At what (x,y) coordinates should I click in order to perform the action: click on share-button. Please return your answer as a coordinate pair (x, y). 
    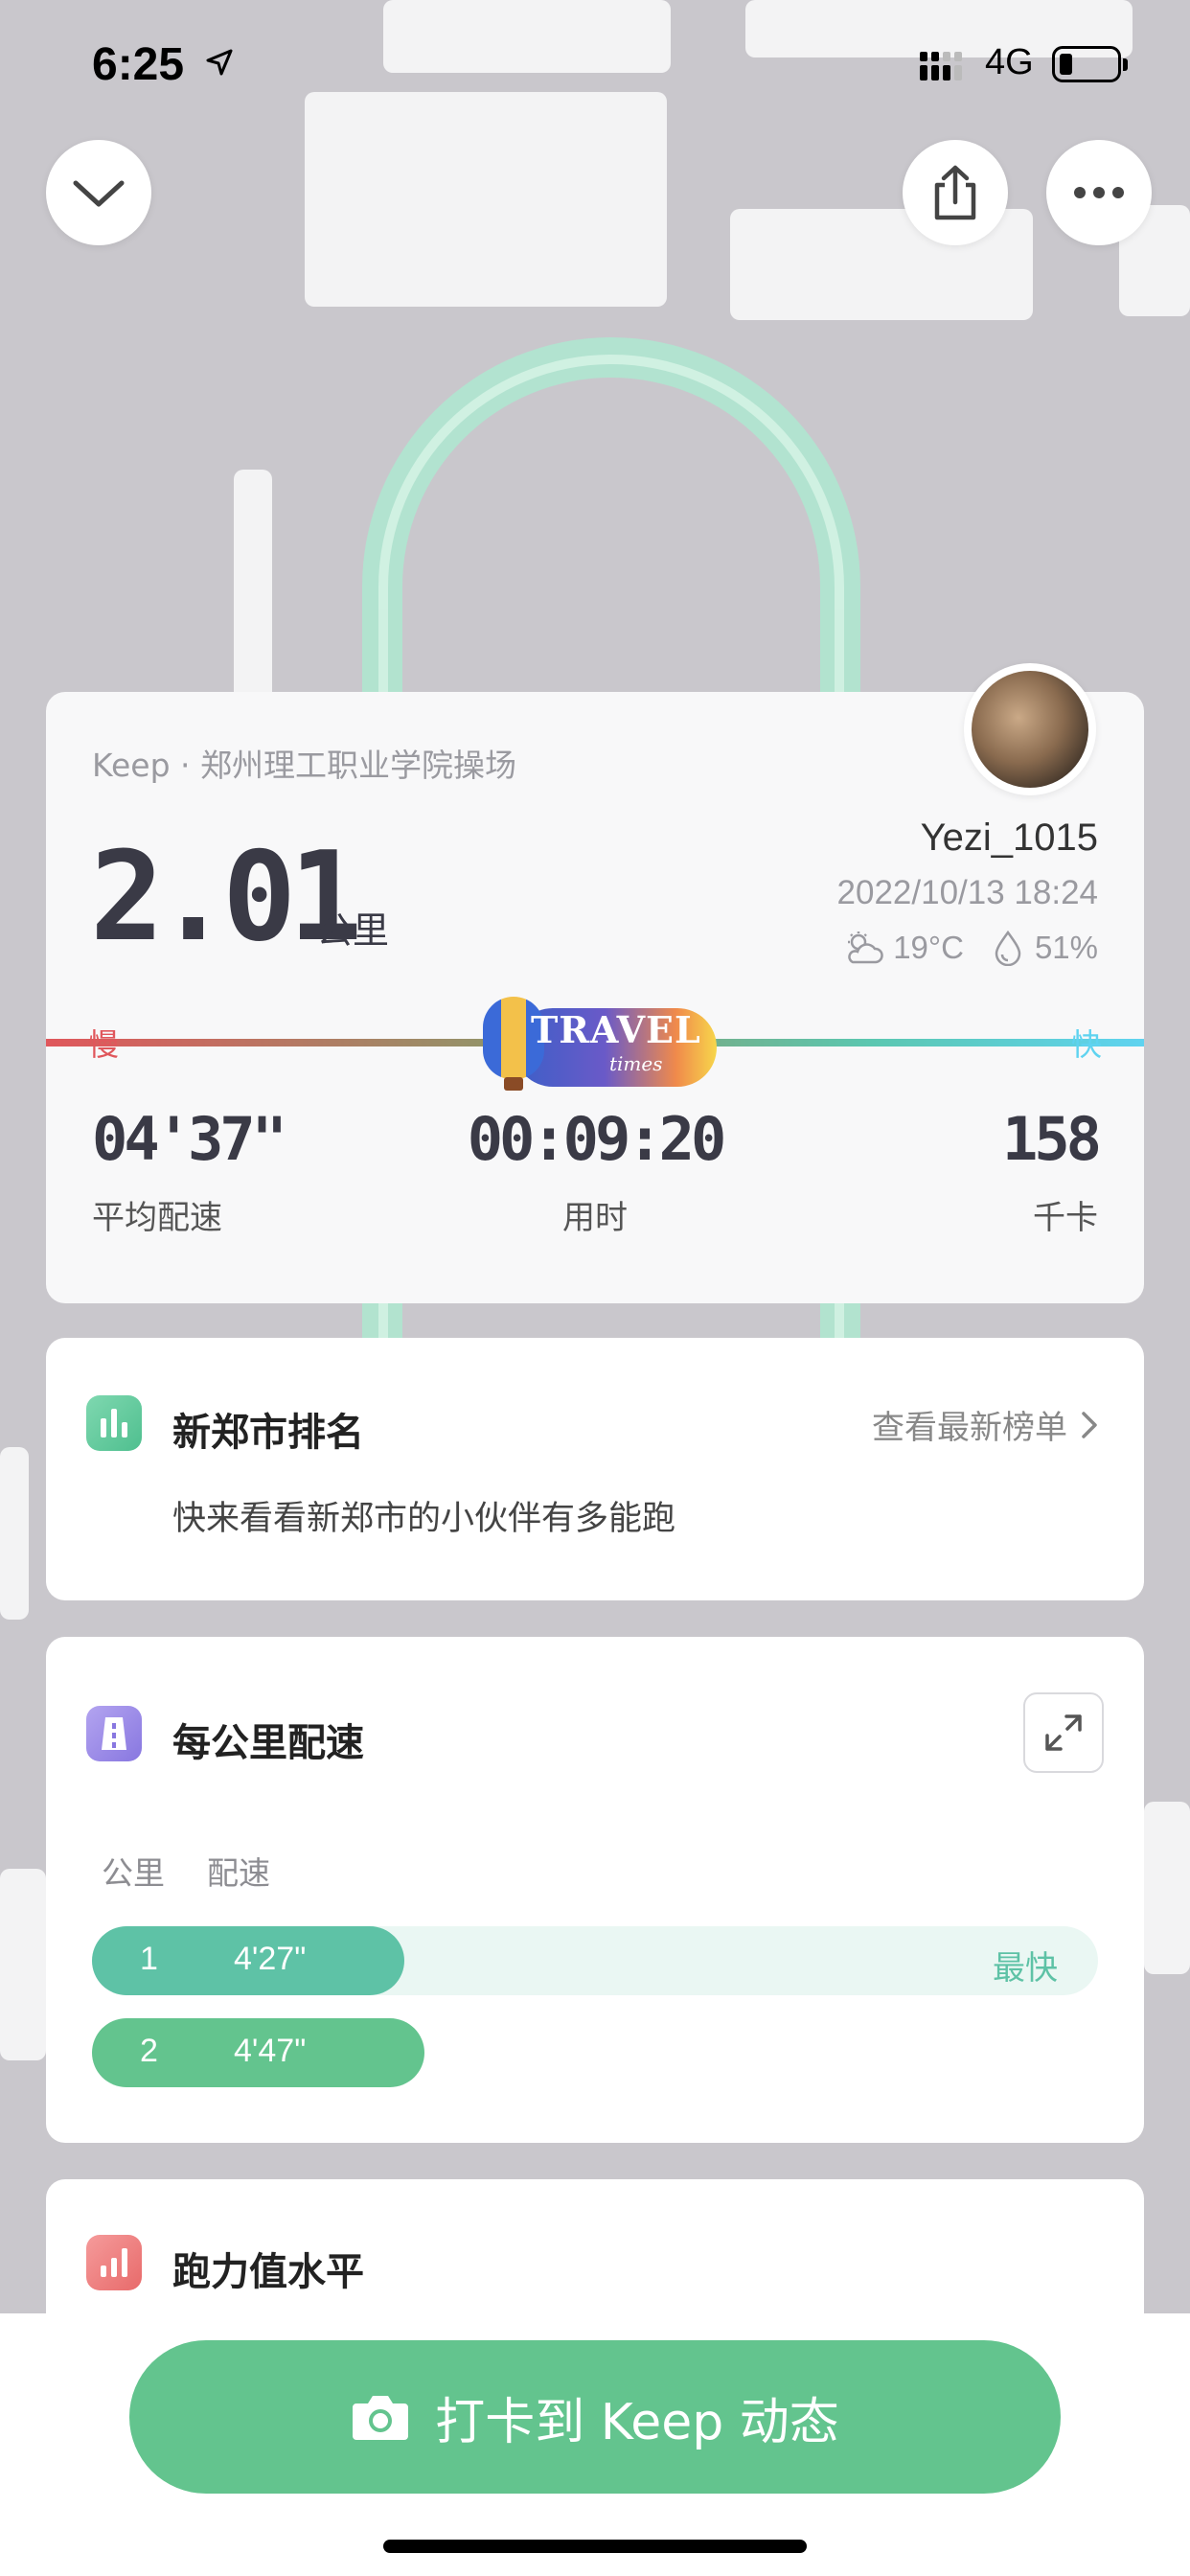
    Looking at the image, I should click on (956, 193).